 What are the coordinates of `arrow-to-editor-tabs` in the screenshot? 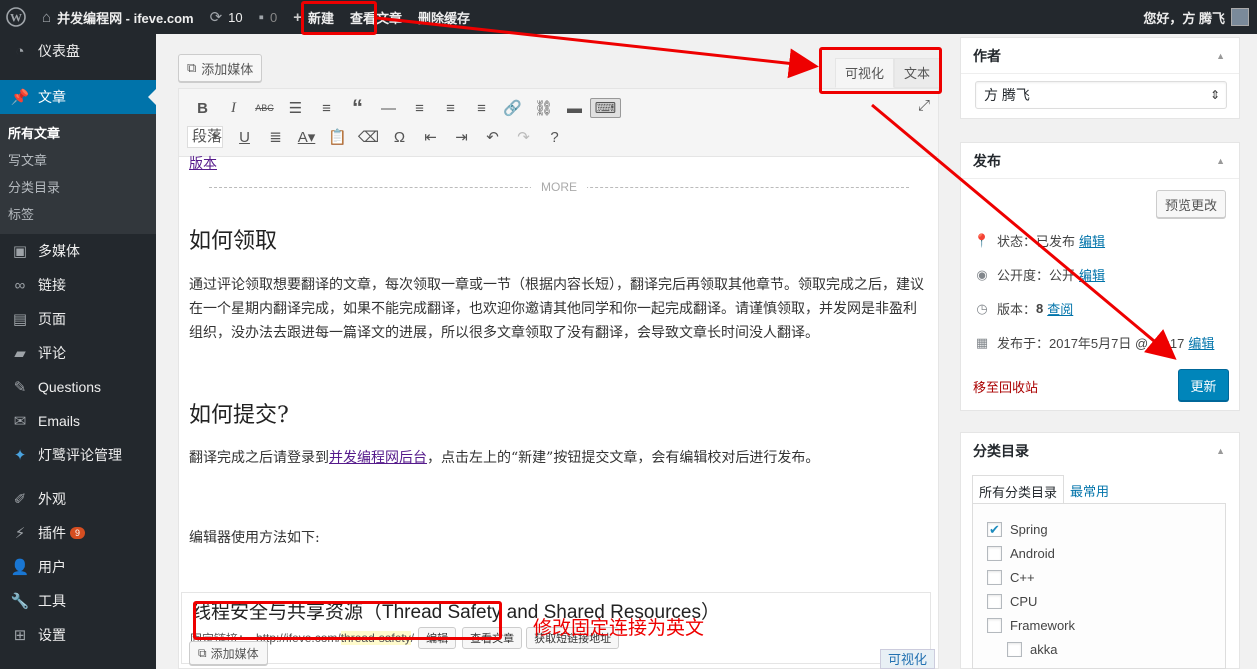 It's located at (597, 47).